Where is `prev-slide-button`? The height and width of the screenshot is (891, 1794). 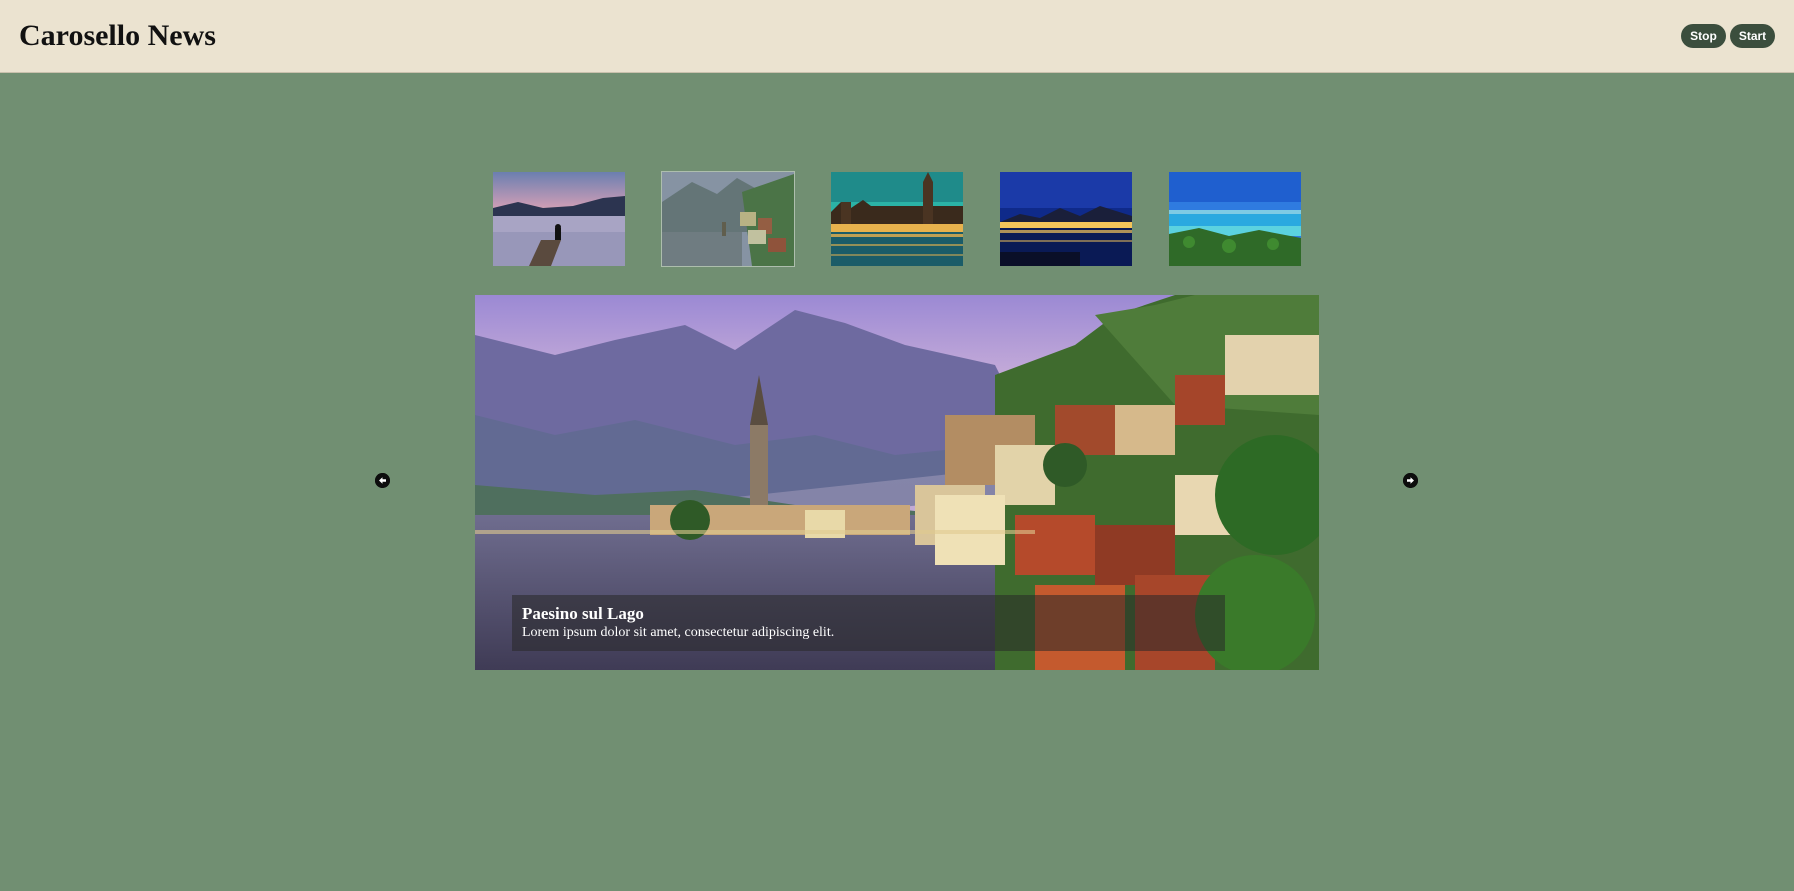 prev-slide-button is located at coordinates (382, 480).